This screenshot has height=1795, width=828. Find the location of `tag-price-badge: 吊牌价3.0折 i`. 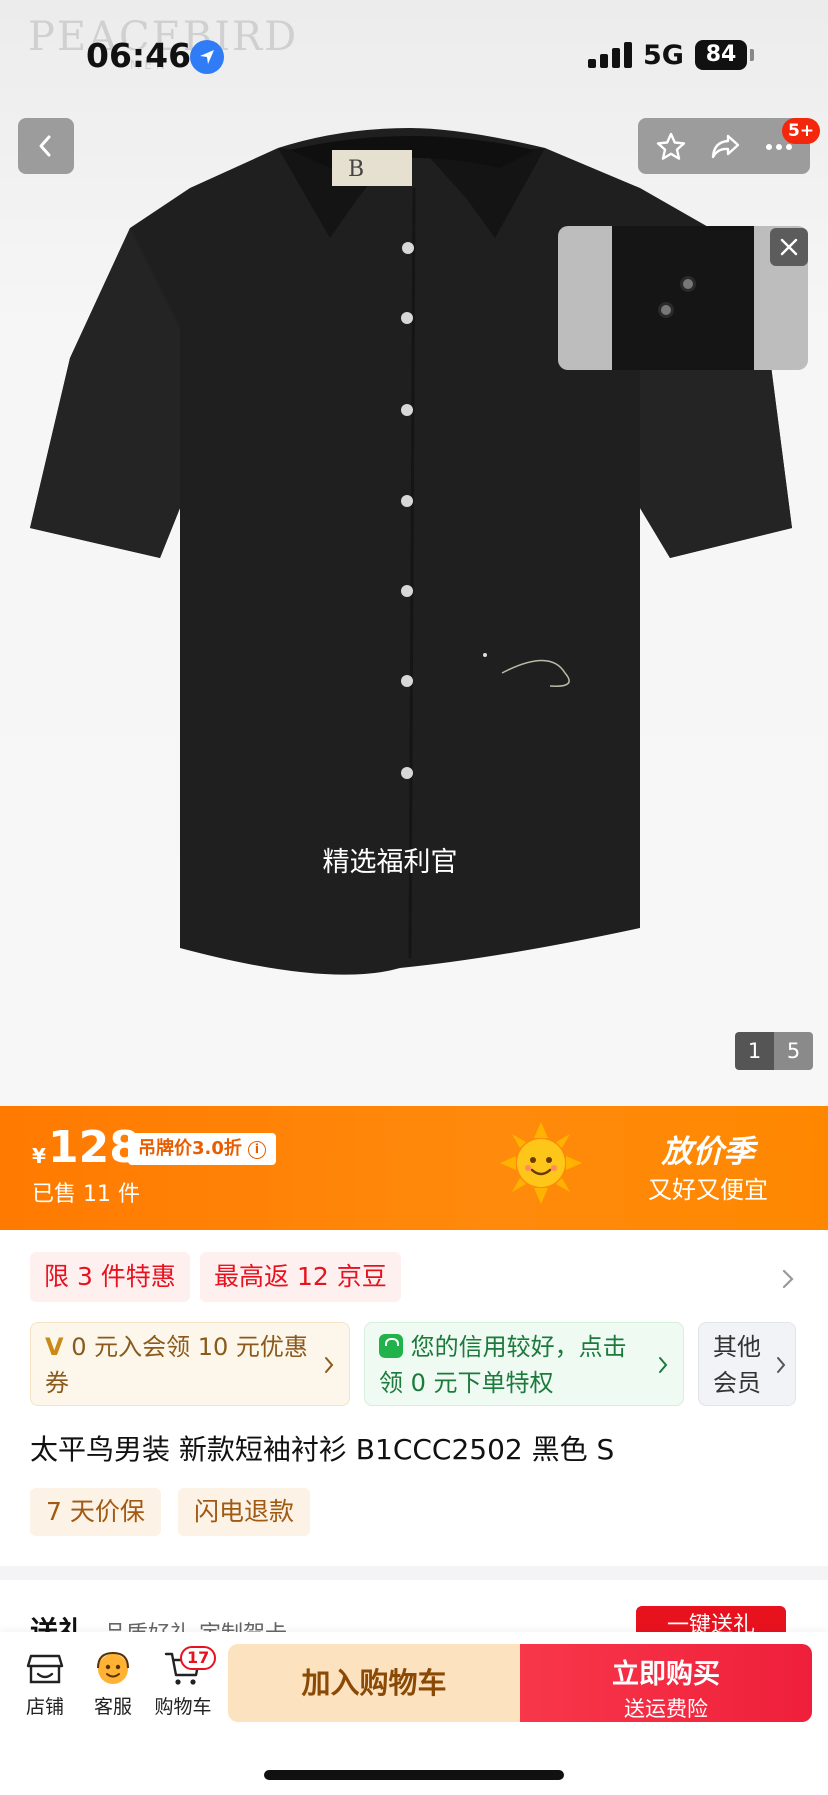

tag-price-badge: 吊牌价3.0折 i is located at coordinates (202, 1149).